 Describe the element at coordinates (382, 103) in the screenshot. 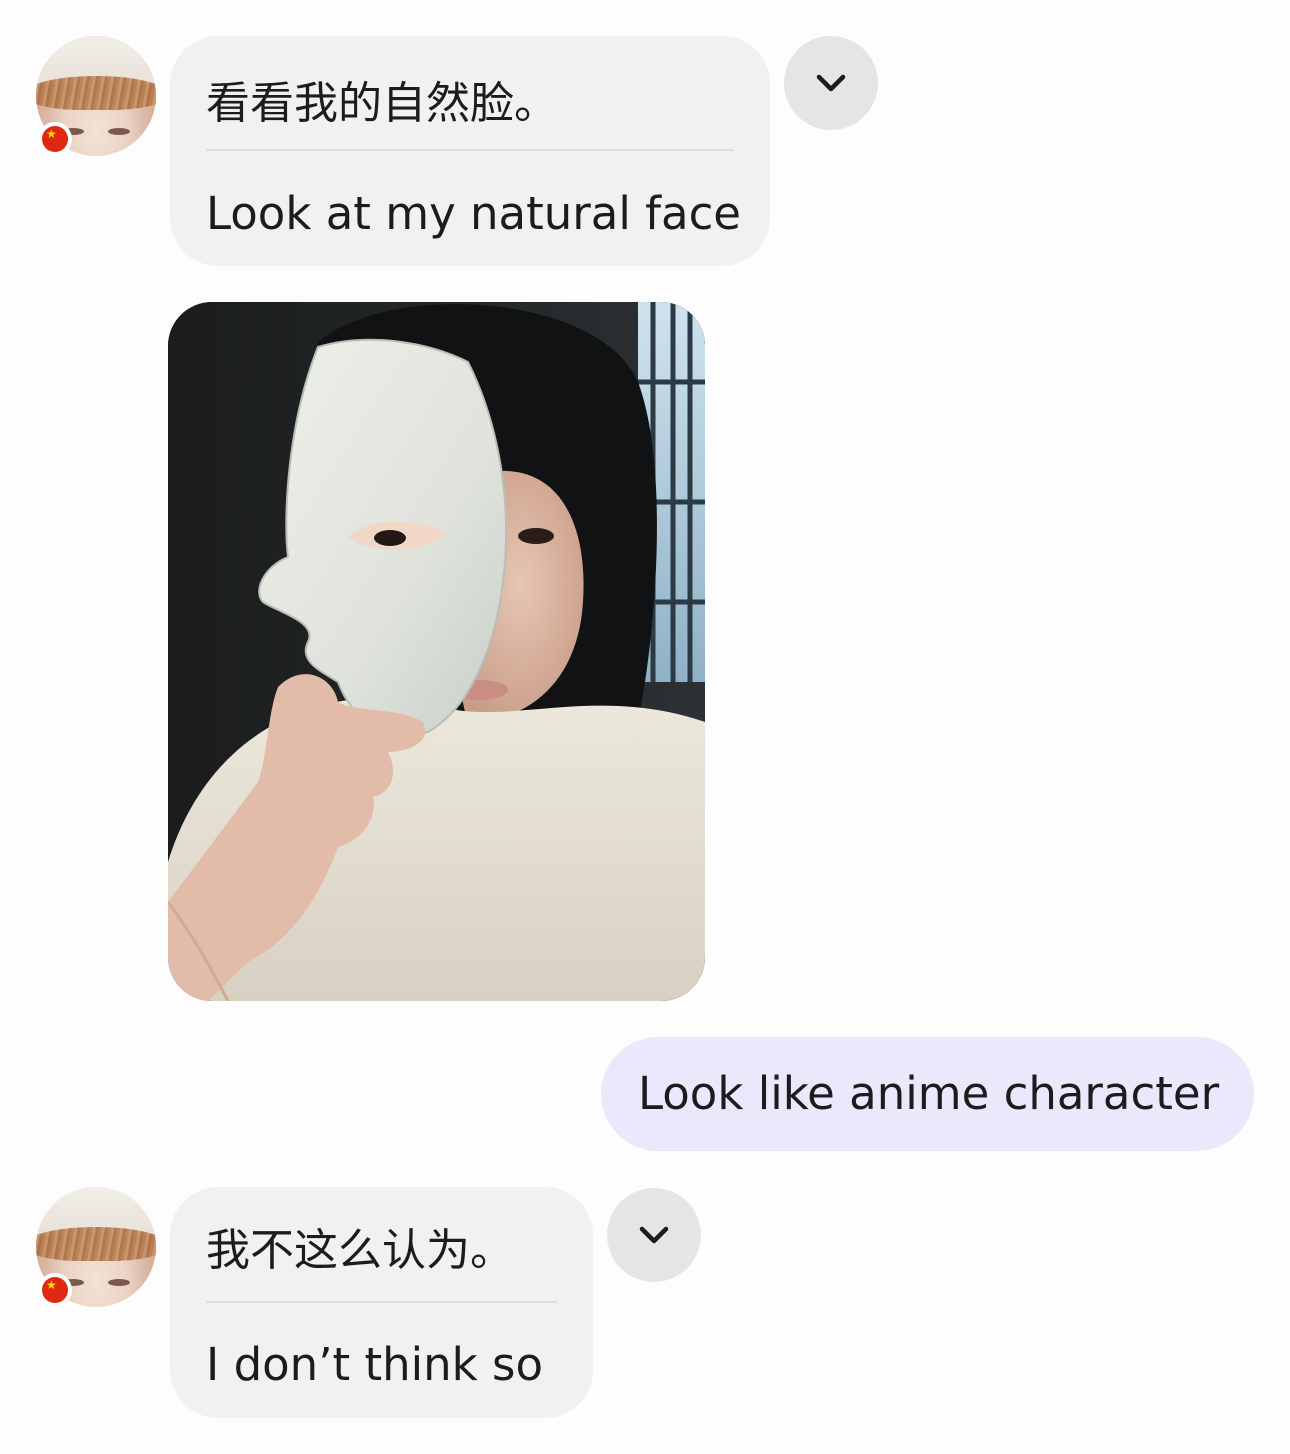

I see `original-text: 看看我的自然脸。` at that location.